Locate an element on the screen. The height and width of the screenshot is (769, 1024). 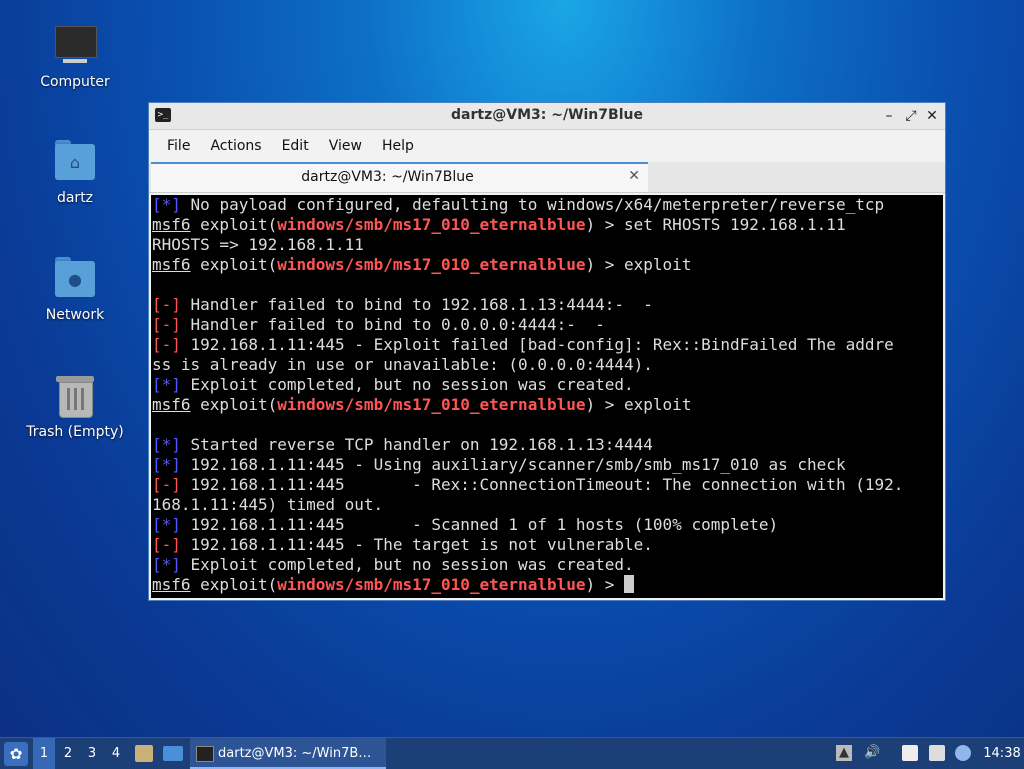
tray-app-icon: ▲ is located at coordinates (844, 753).